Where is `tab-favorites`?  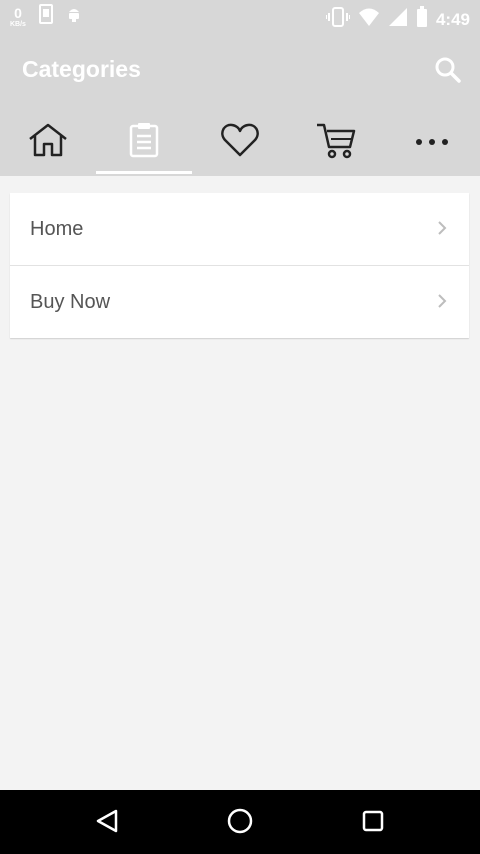
tab-favorites is located at coordinates (240, 142).